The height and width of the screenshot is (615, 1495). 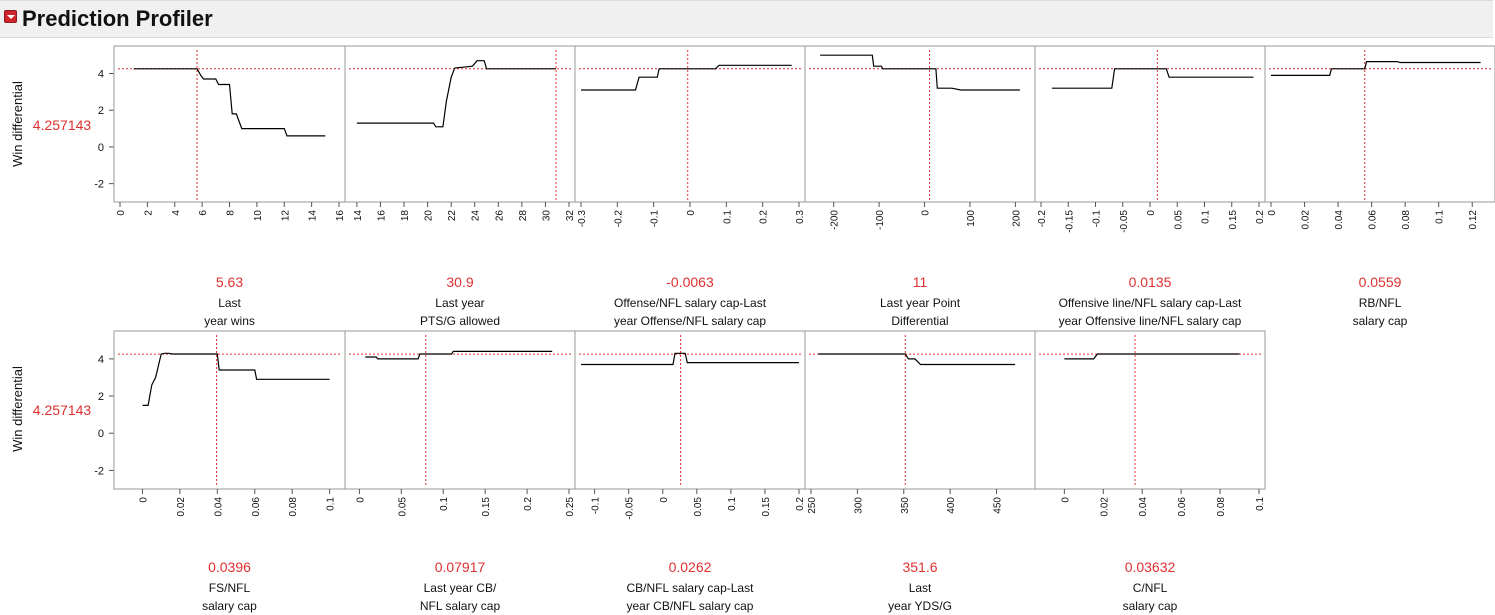 I want to click on x-tick-label: 22, so click(x=452, y=216).